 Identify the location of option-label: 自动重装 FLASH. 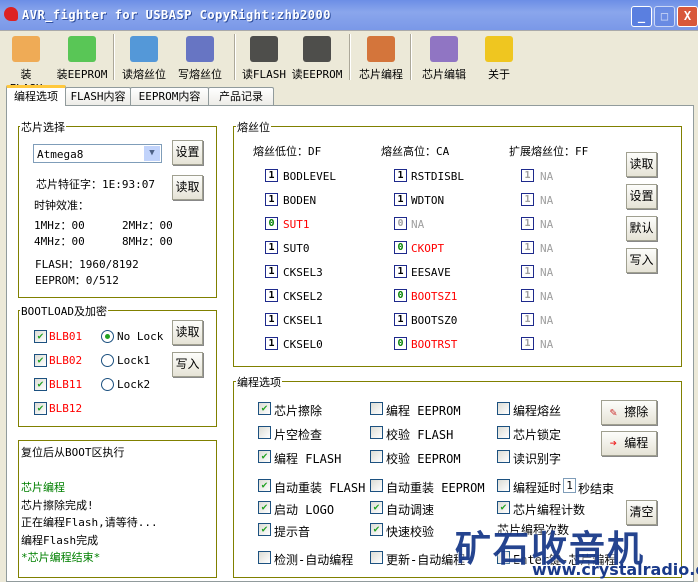
(320, 488).